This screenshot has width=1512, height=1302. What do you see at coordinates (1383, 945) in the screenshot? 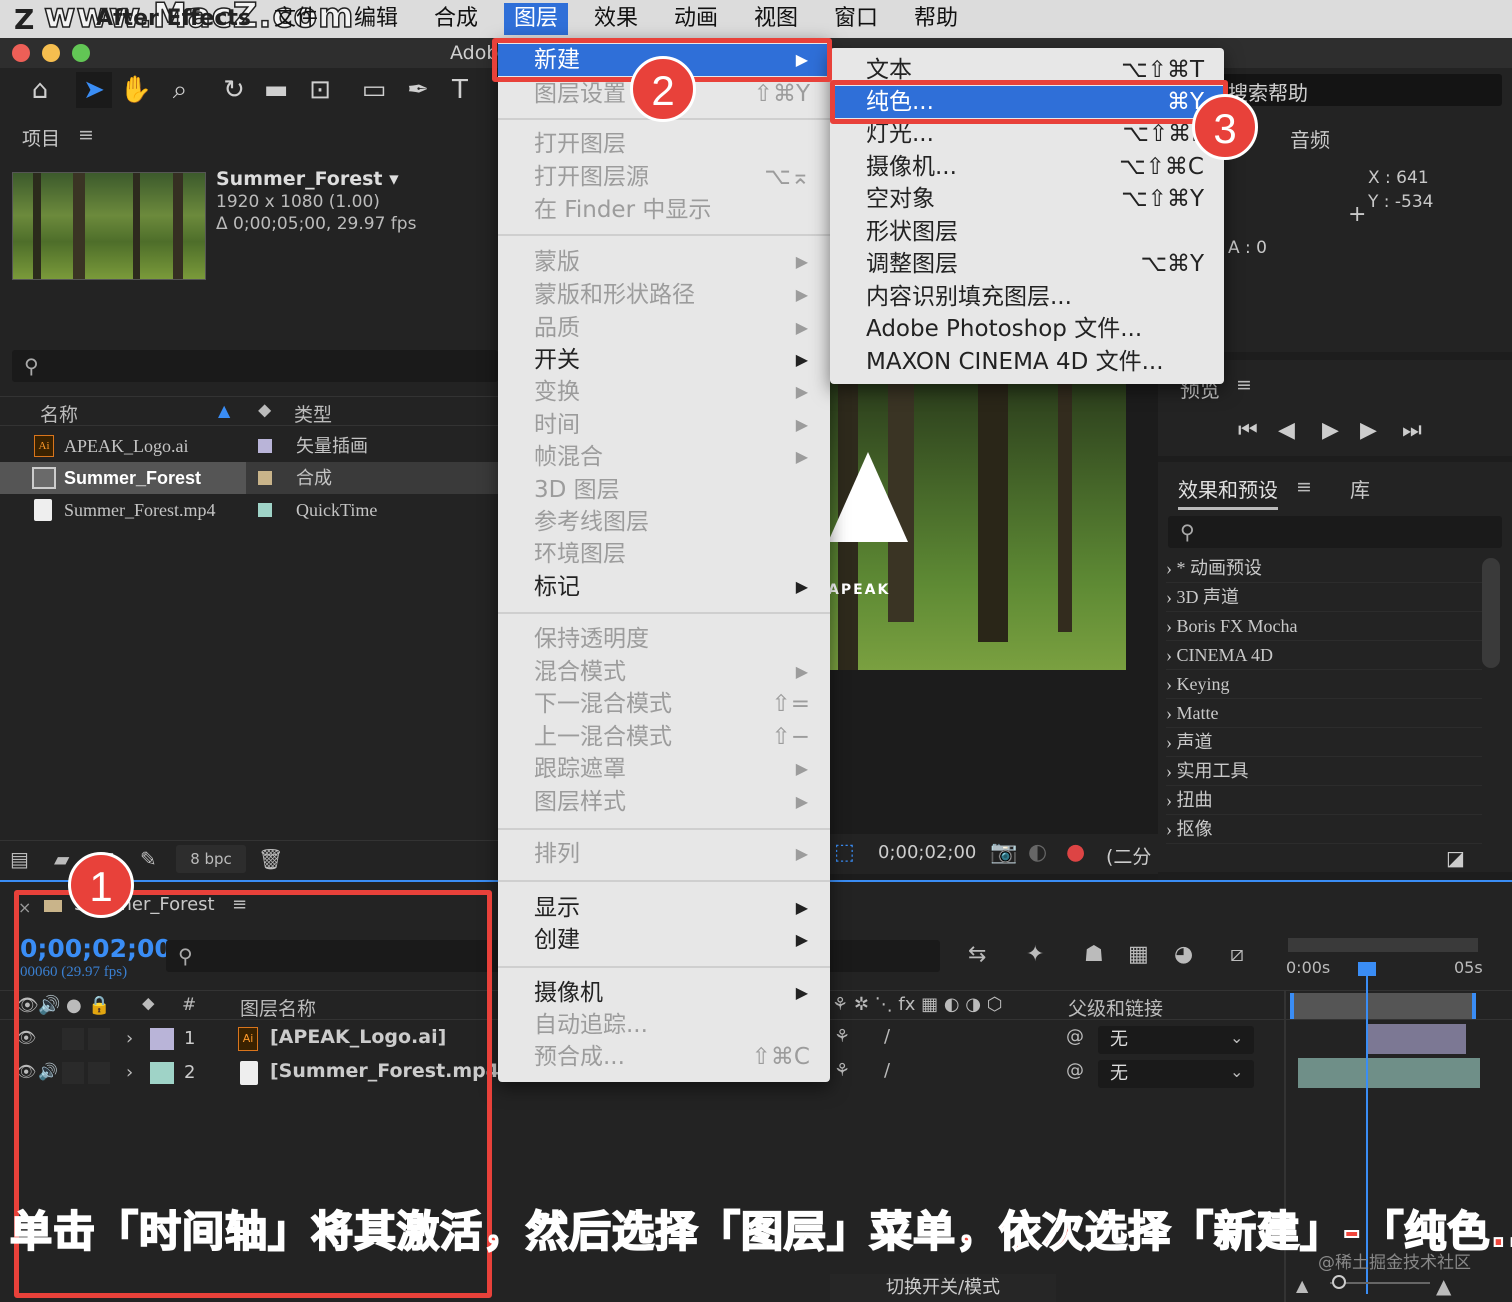
I see `time-navigator` at bounding box center [1383, 945].